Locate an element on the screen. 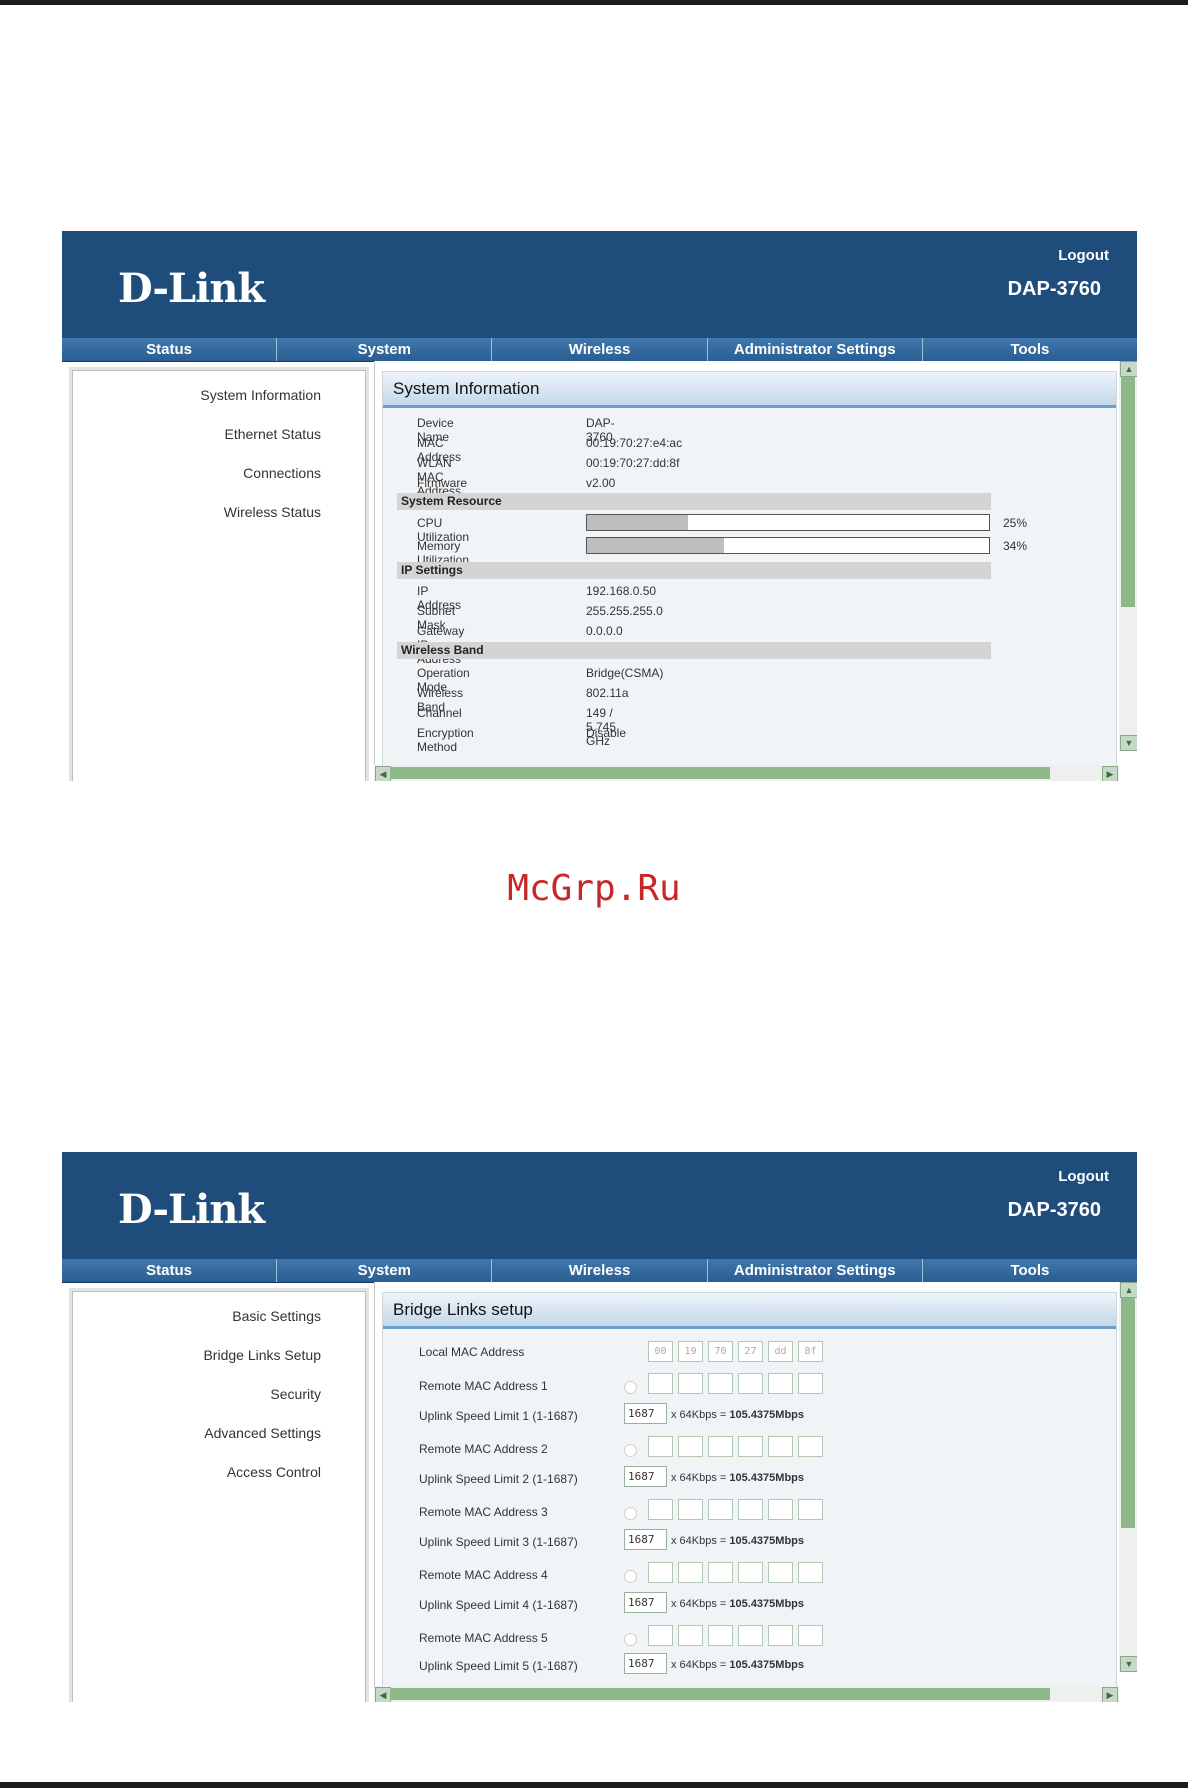 The height and width of the screenshot is (1790, 1188). sidebar-item-ethernet-status: Ethernet Status is located at coordinates (219, 434).